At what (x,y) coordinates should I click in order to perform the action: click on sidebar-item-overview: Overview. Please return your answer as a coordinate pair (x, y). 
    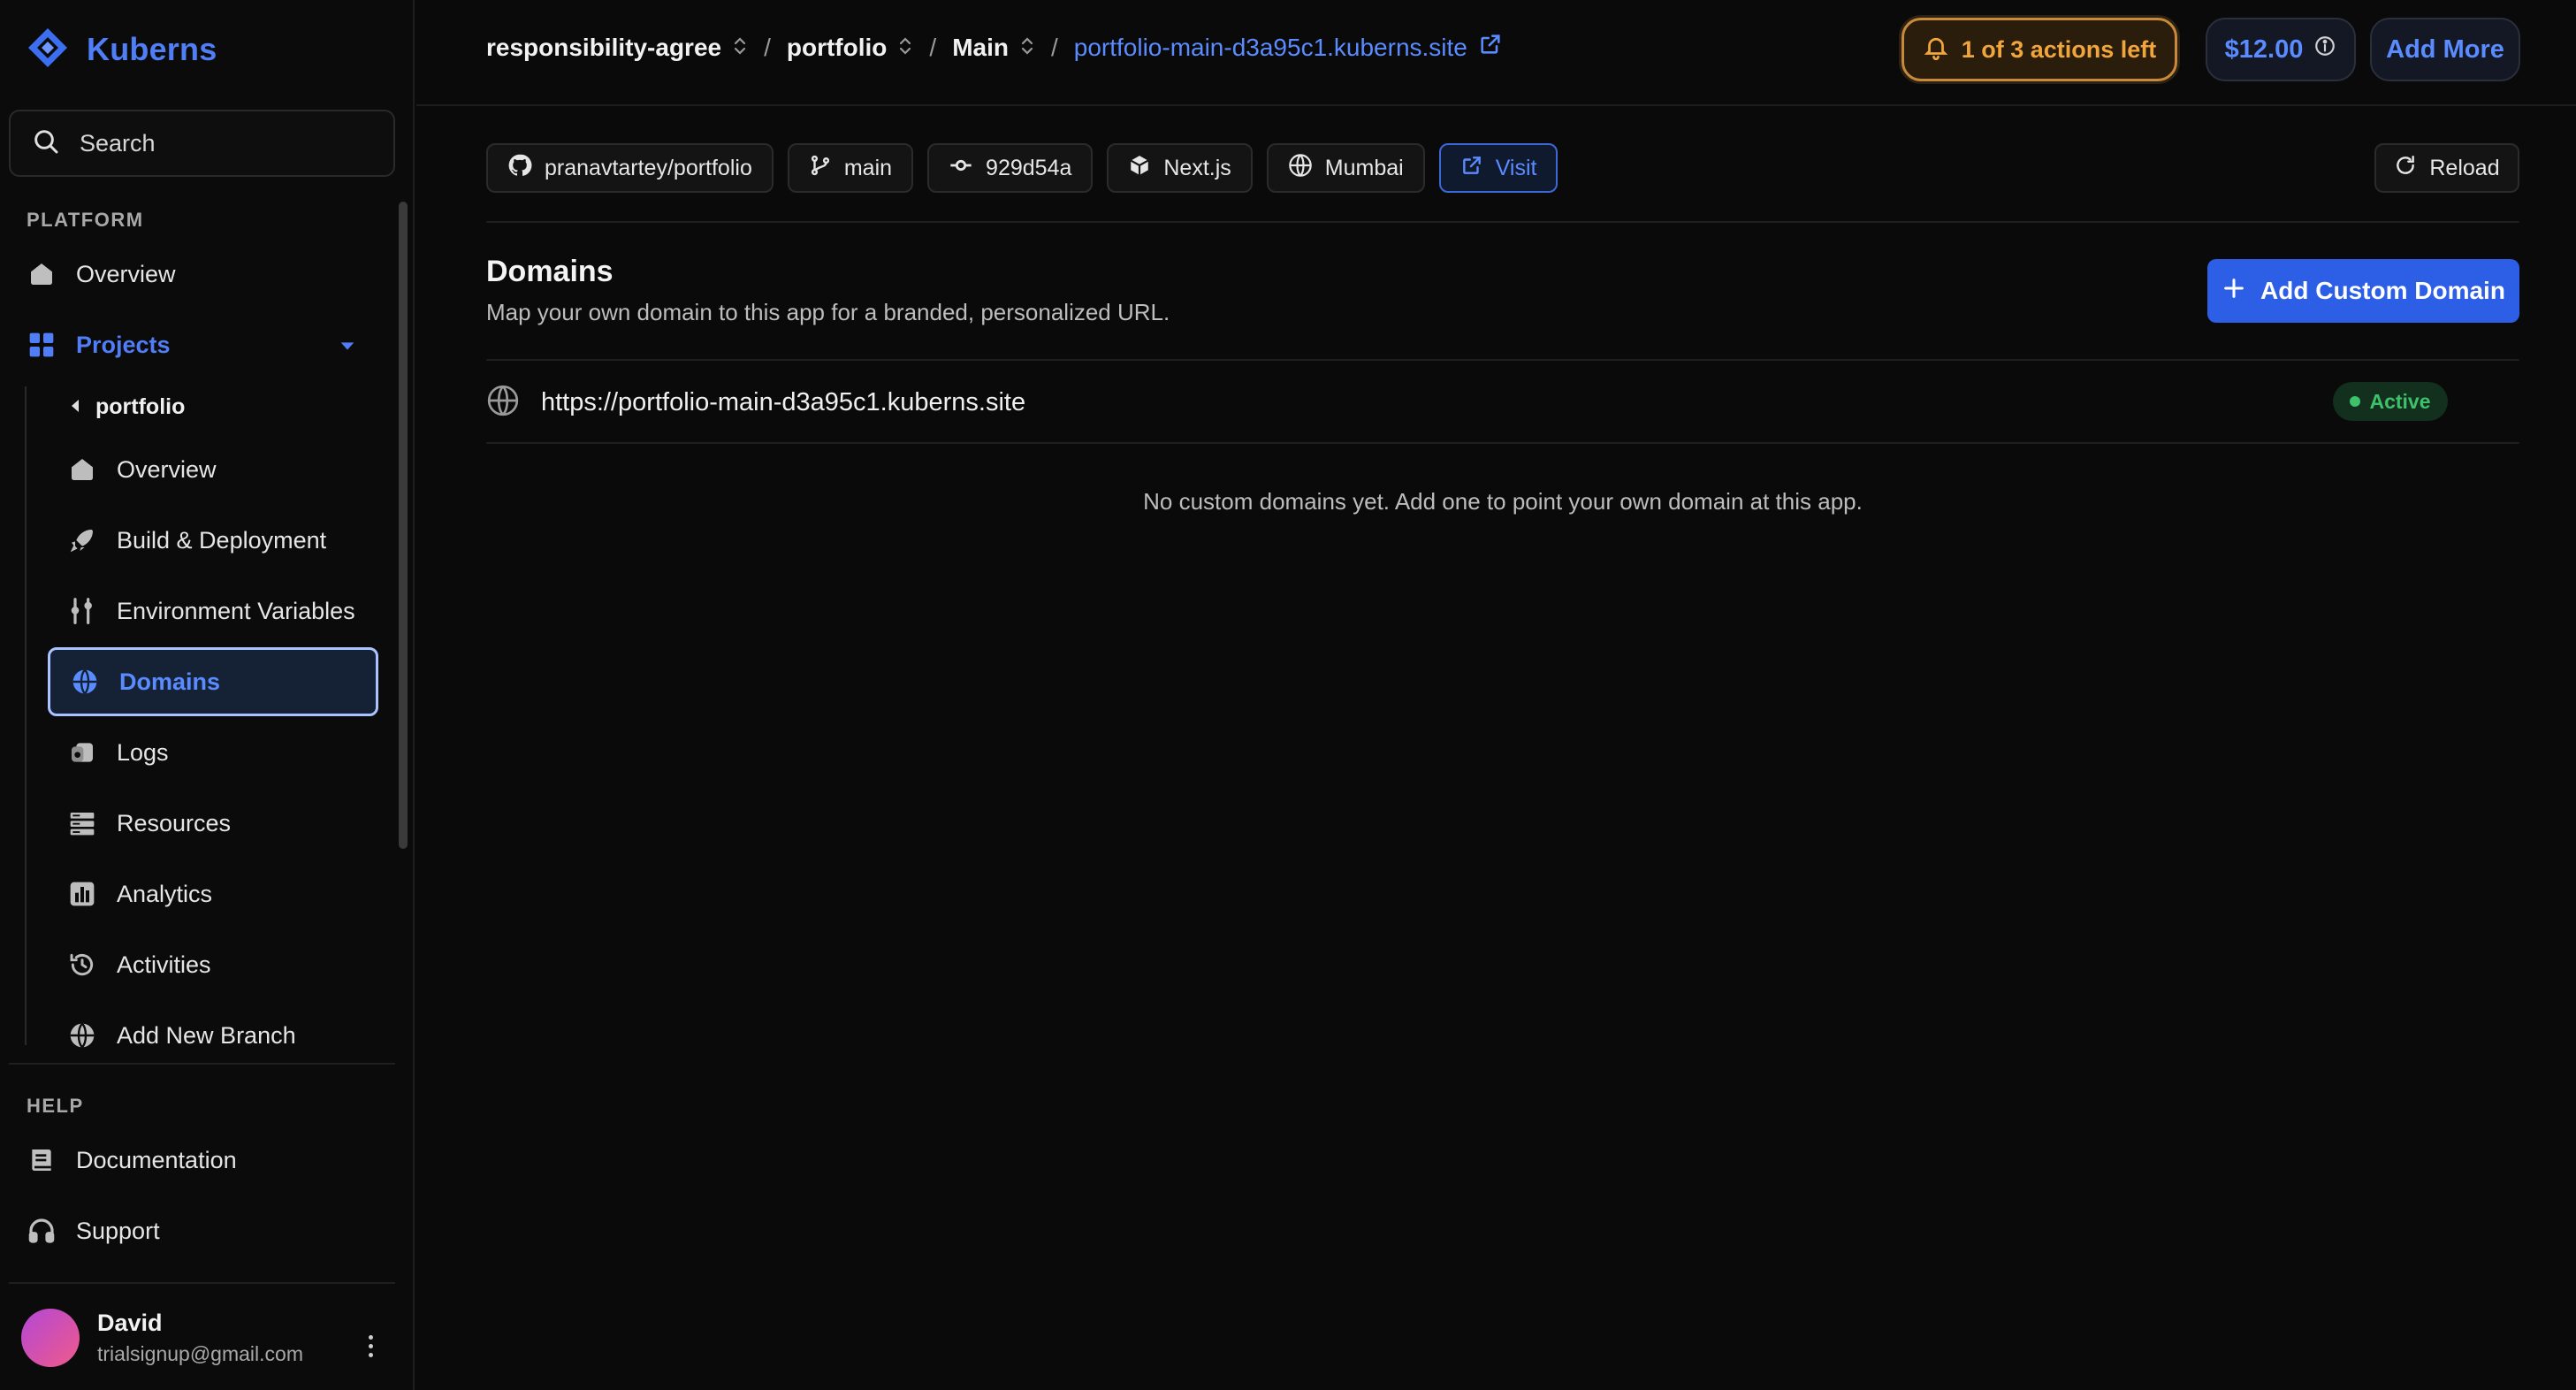
    Looking at the image, I should click on (101, 274).